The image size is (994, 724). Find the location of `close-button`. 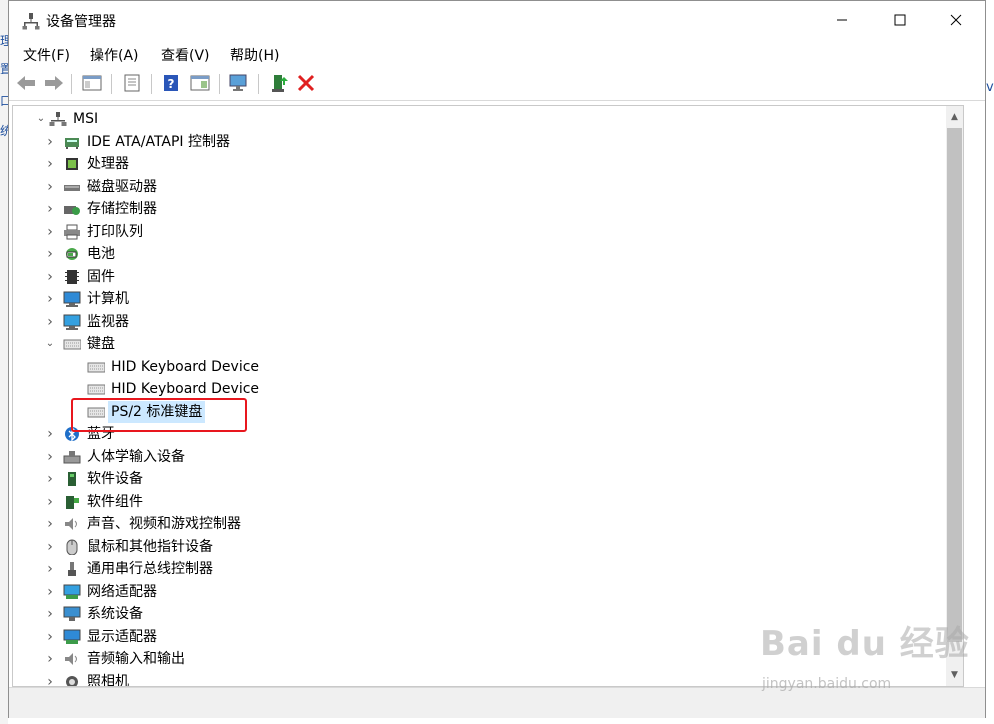

close-button is located at coordinates (956, 20).